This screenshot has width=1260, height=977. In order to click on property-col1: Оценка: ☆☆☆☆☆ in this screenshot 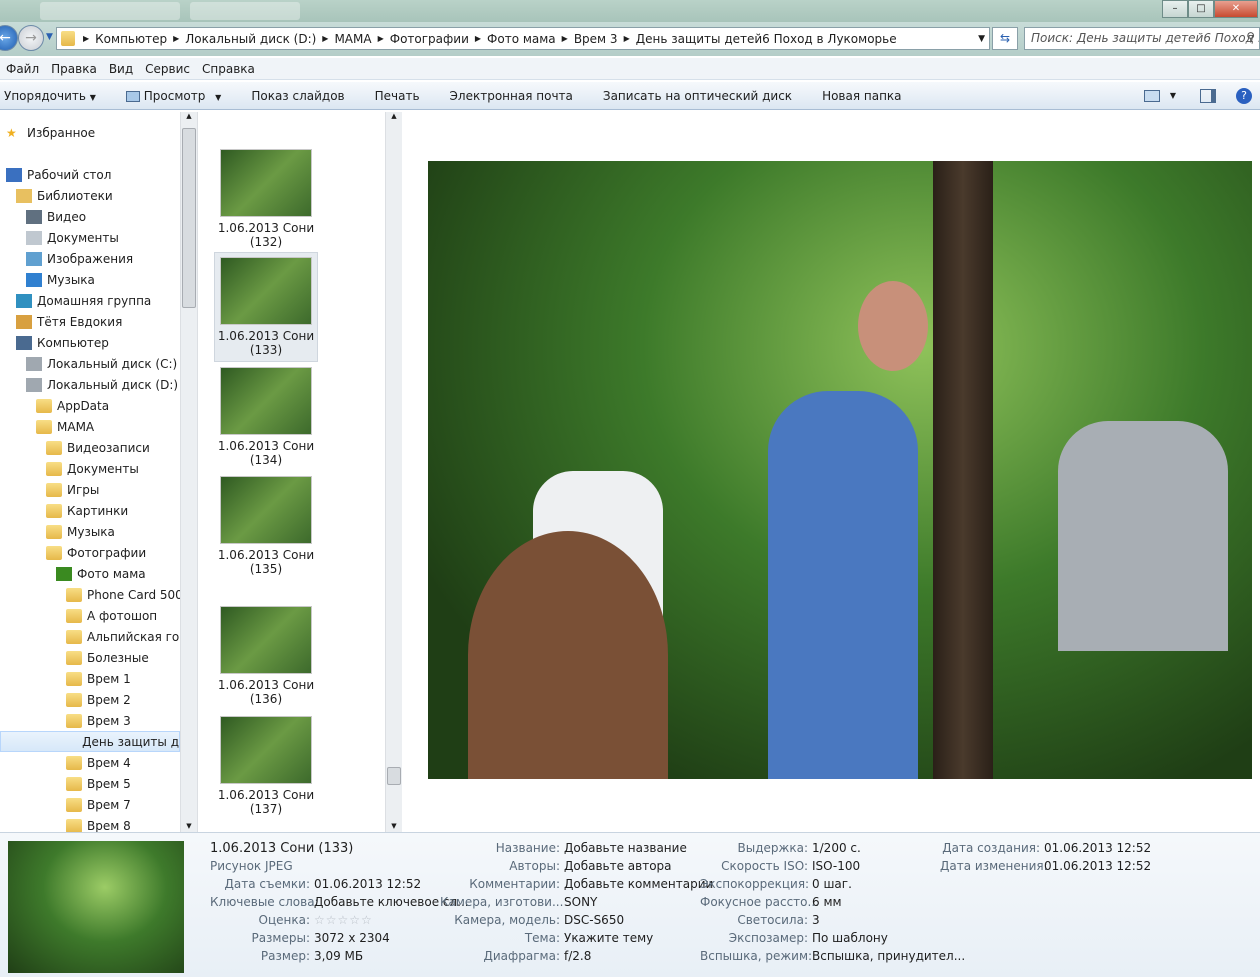, I will do `click(291, 922)`.